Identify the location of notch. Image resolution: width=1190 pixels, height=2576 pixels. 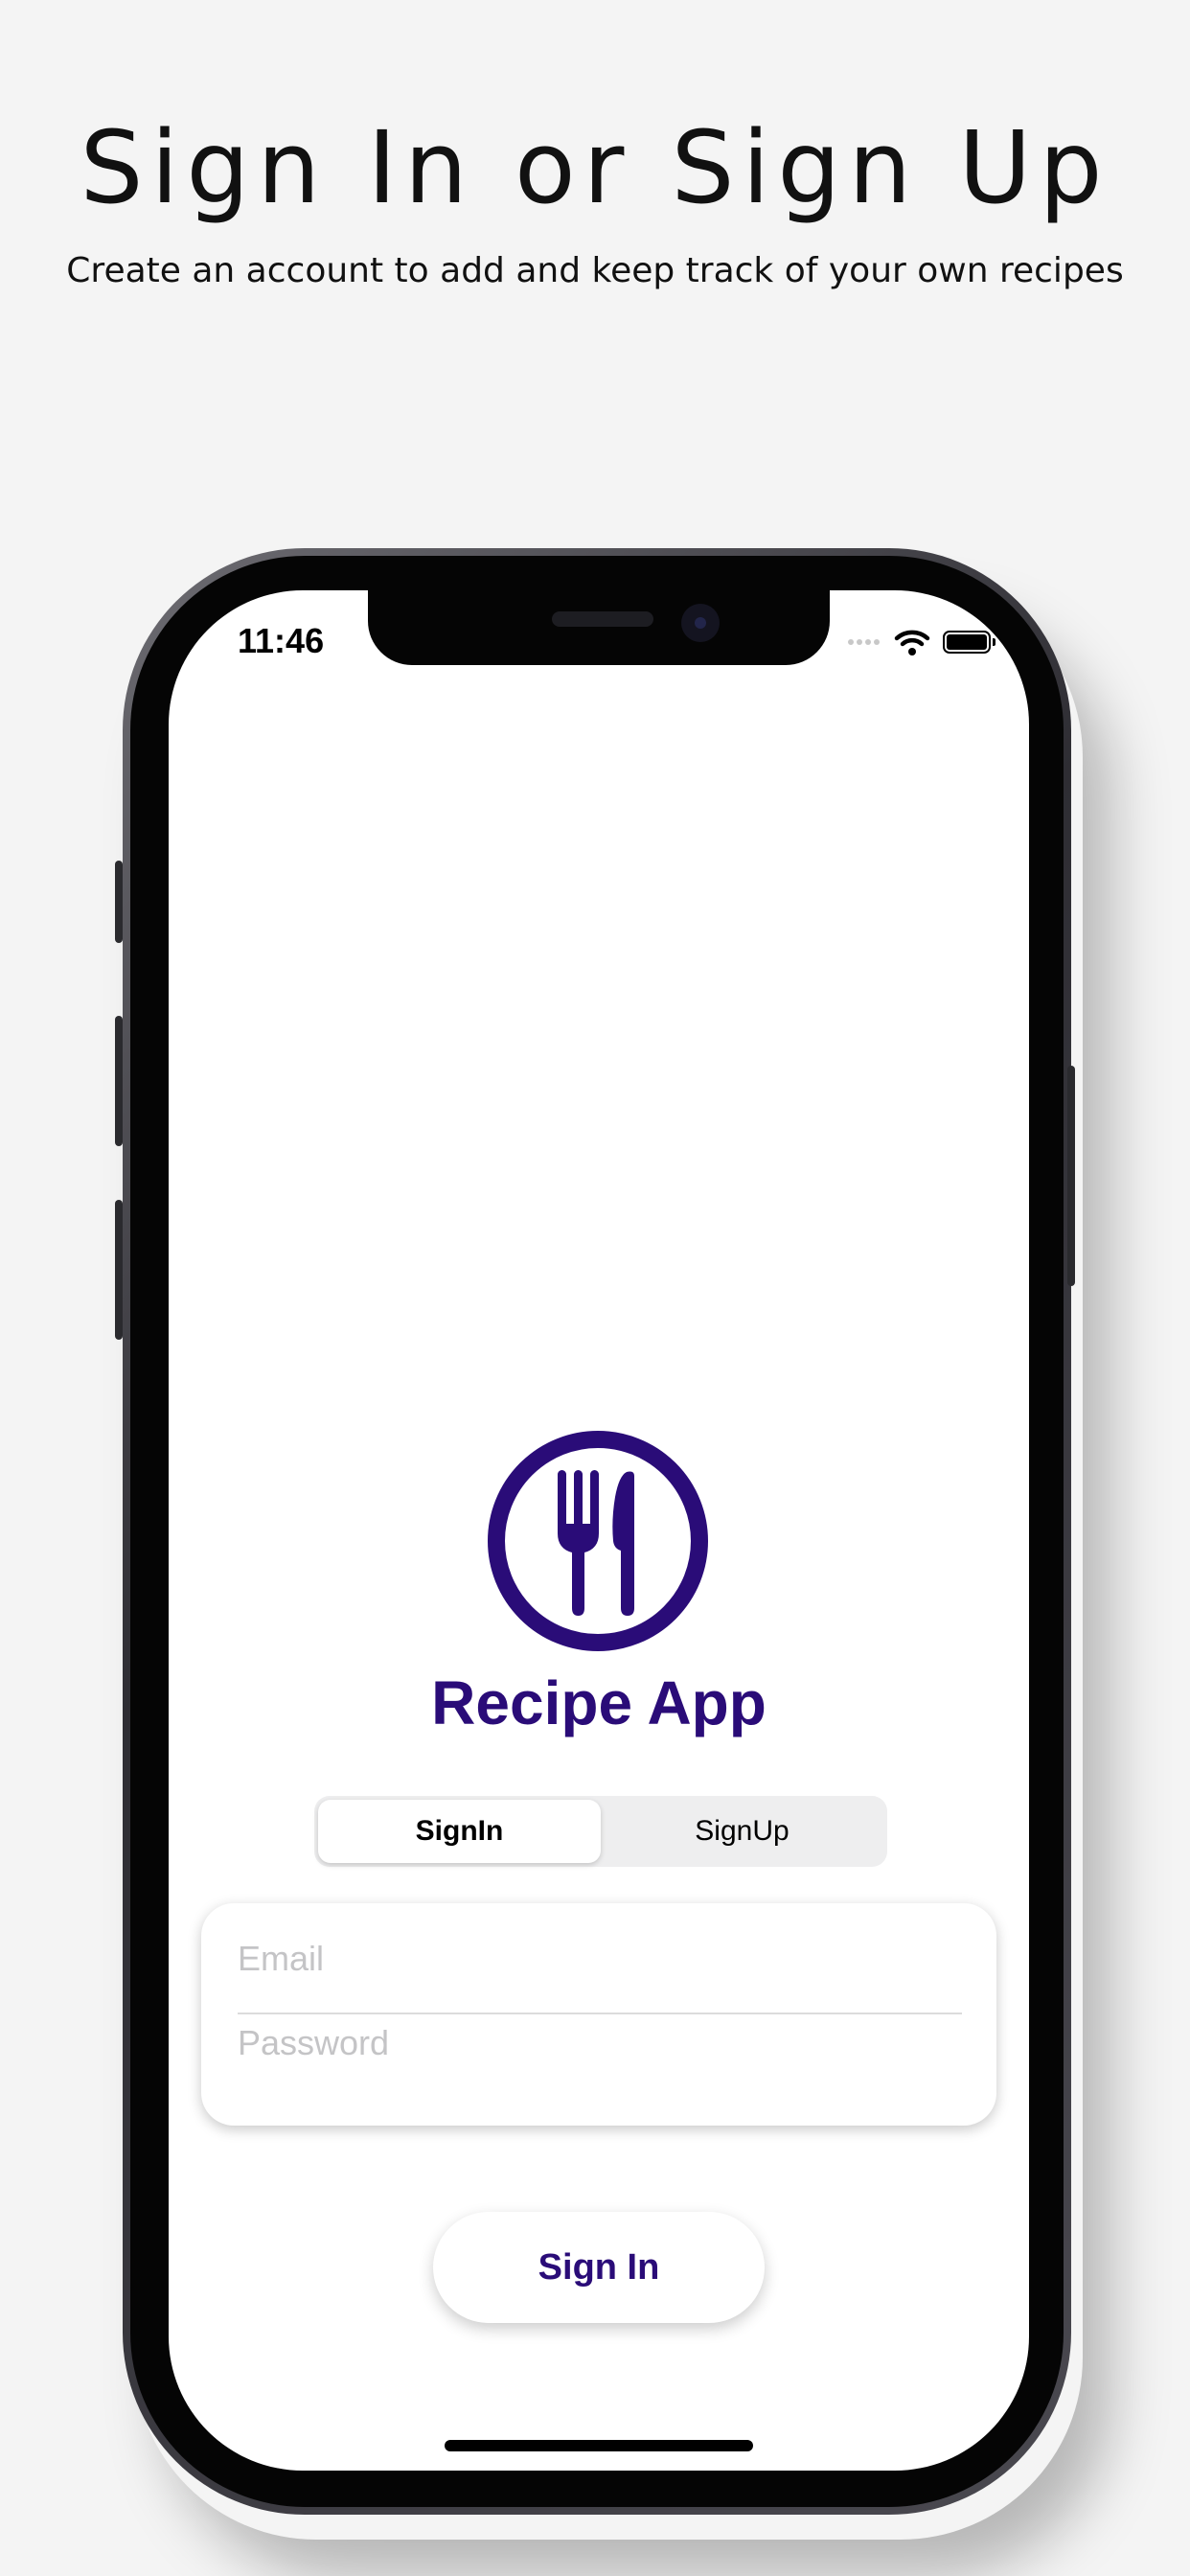
(599, 627).